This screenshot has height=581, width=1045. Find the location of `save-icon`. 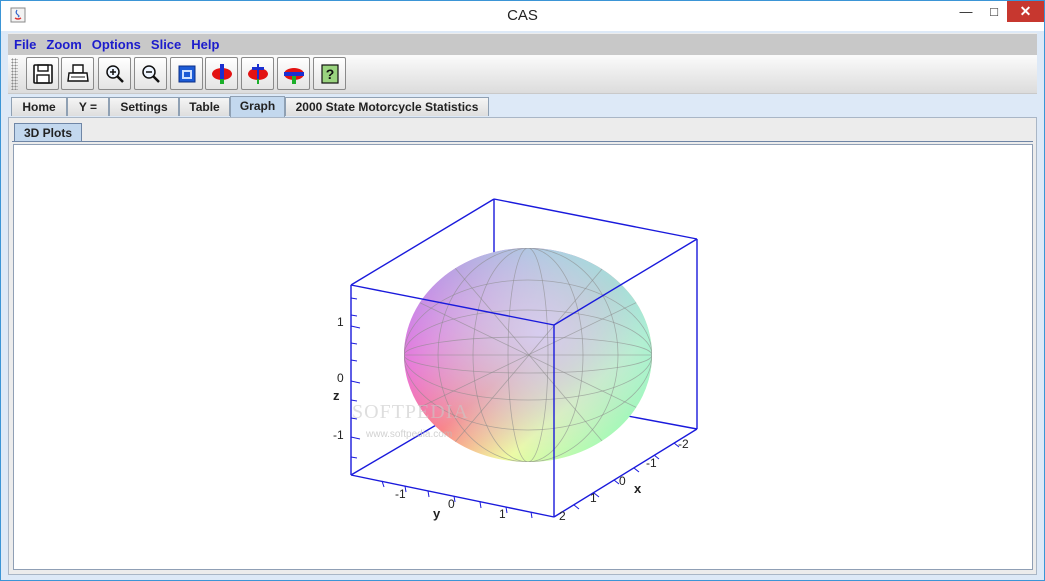

save-icon is located at coordinates (42, 73).